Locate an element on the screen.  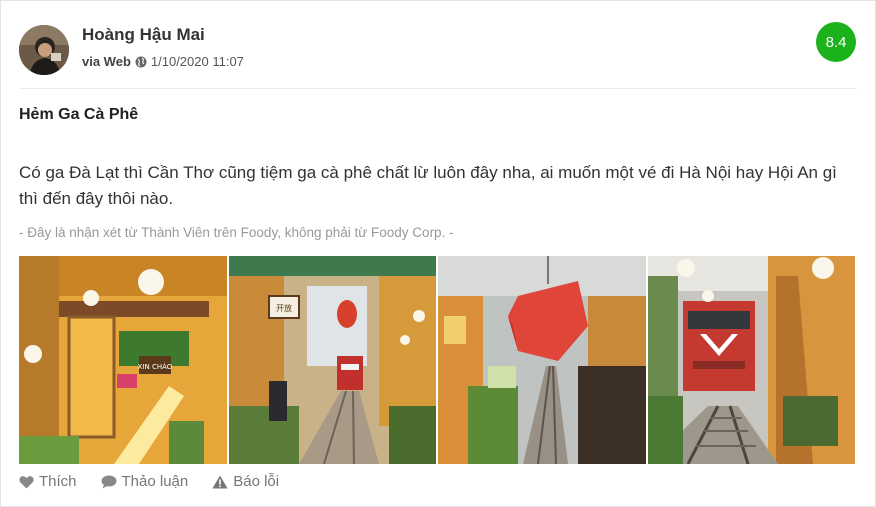
cafe-photo-1: XIN CHÀO is located at coordinates (123, 360).